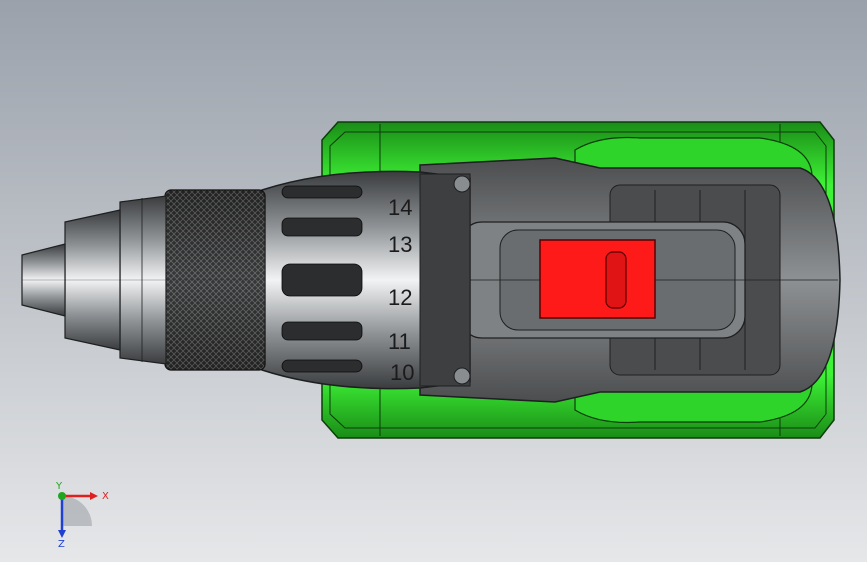 Image resolution: width=867 pixels, height=562 pixels. I want to click on x-axis-label: X, so click(105, 496).